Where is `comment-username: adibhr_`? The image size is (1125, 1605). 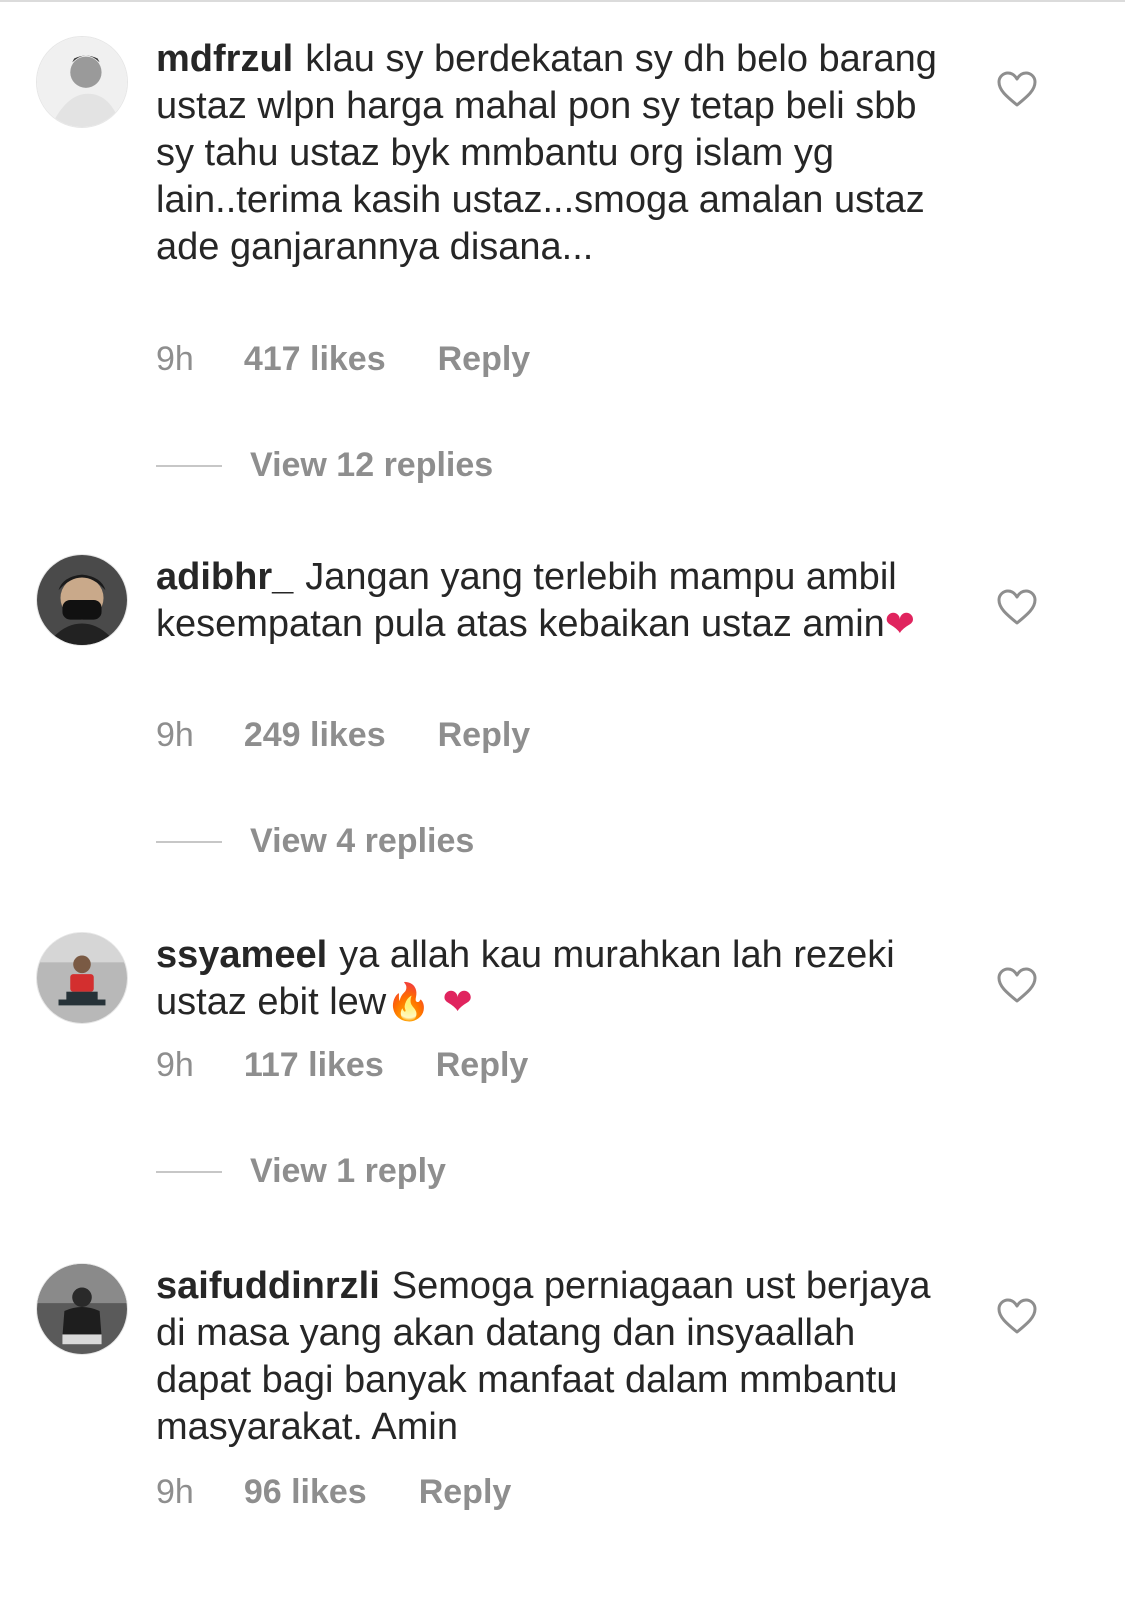
comment-username: adibhr_ is located at coordinates (224, 577).